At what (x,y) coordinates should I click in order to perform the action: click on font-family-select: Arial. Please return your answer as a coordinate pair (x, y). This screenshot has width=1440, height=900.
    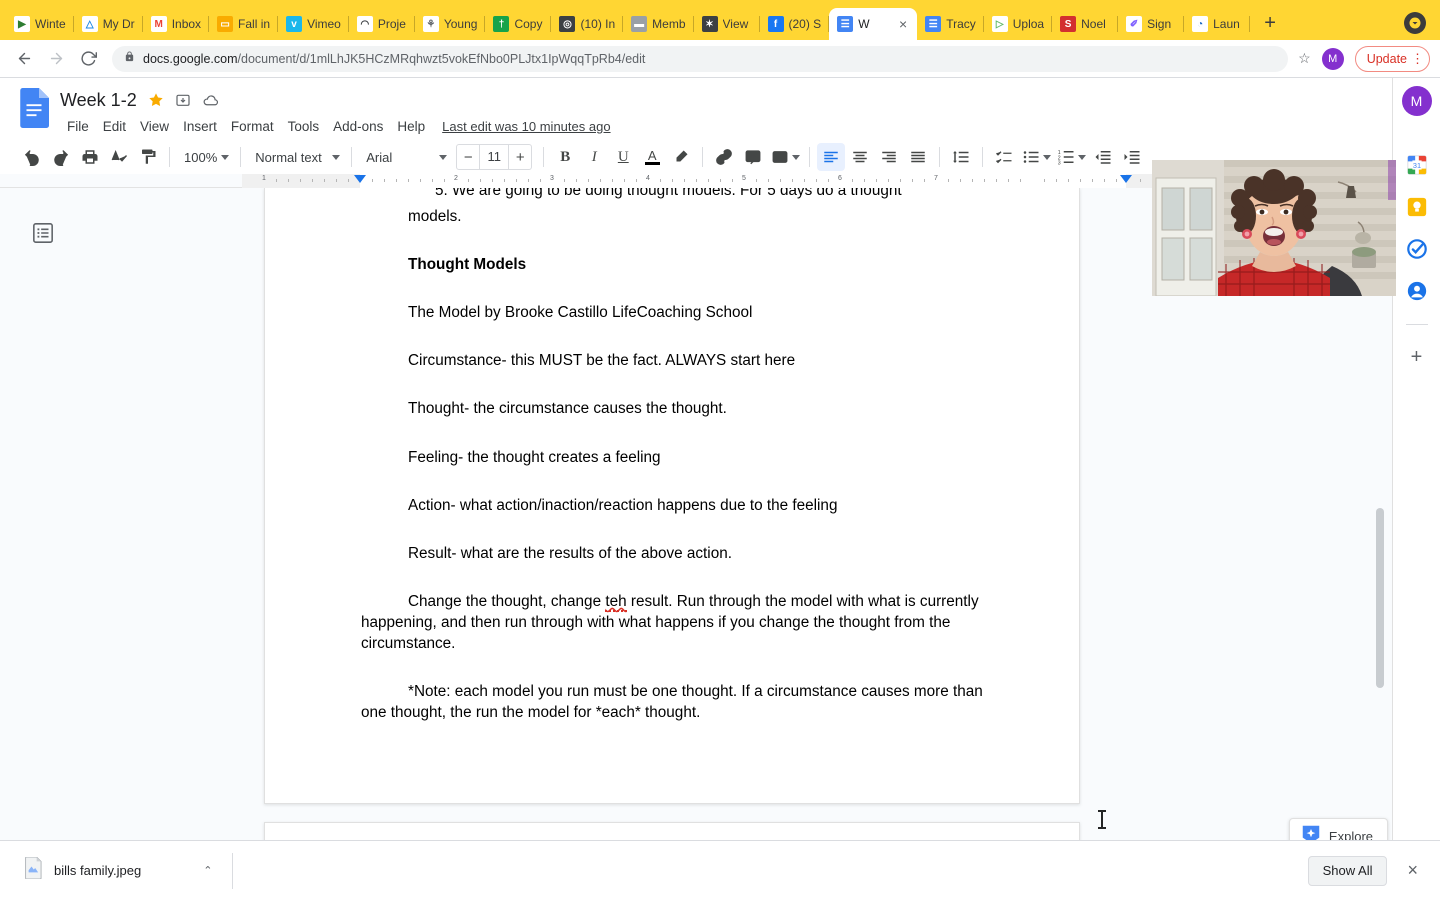
    Looking at the image, I should click on (405, 157).